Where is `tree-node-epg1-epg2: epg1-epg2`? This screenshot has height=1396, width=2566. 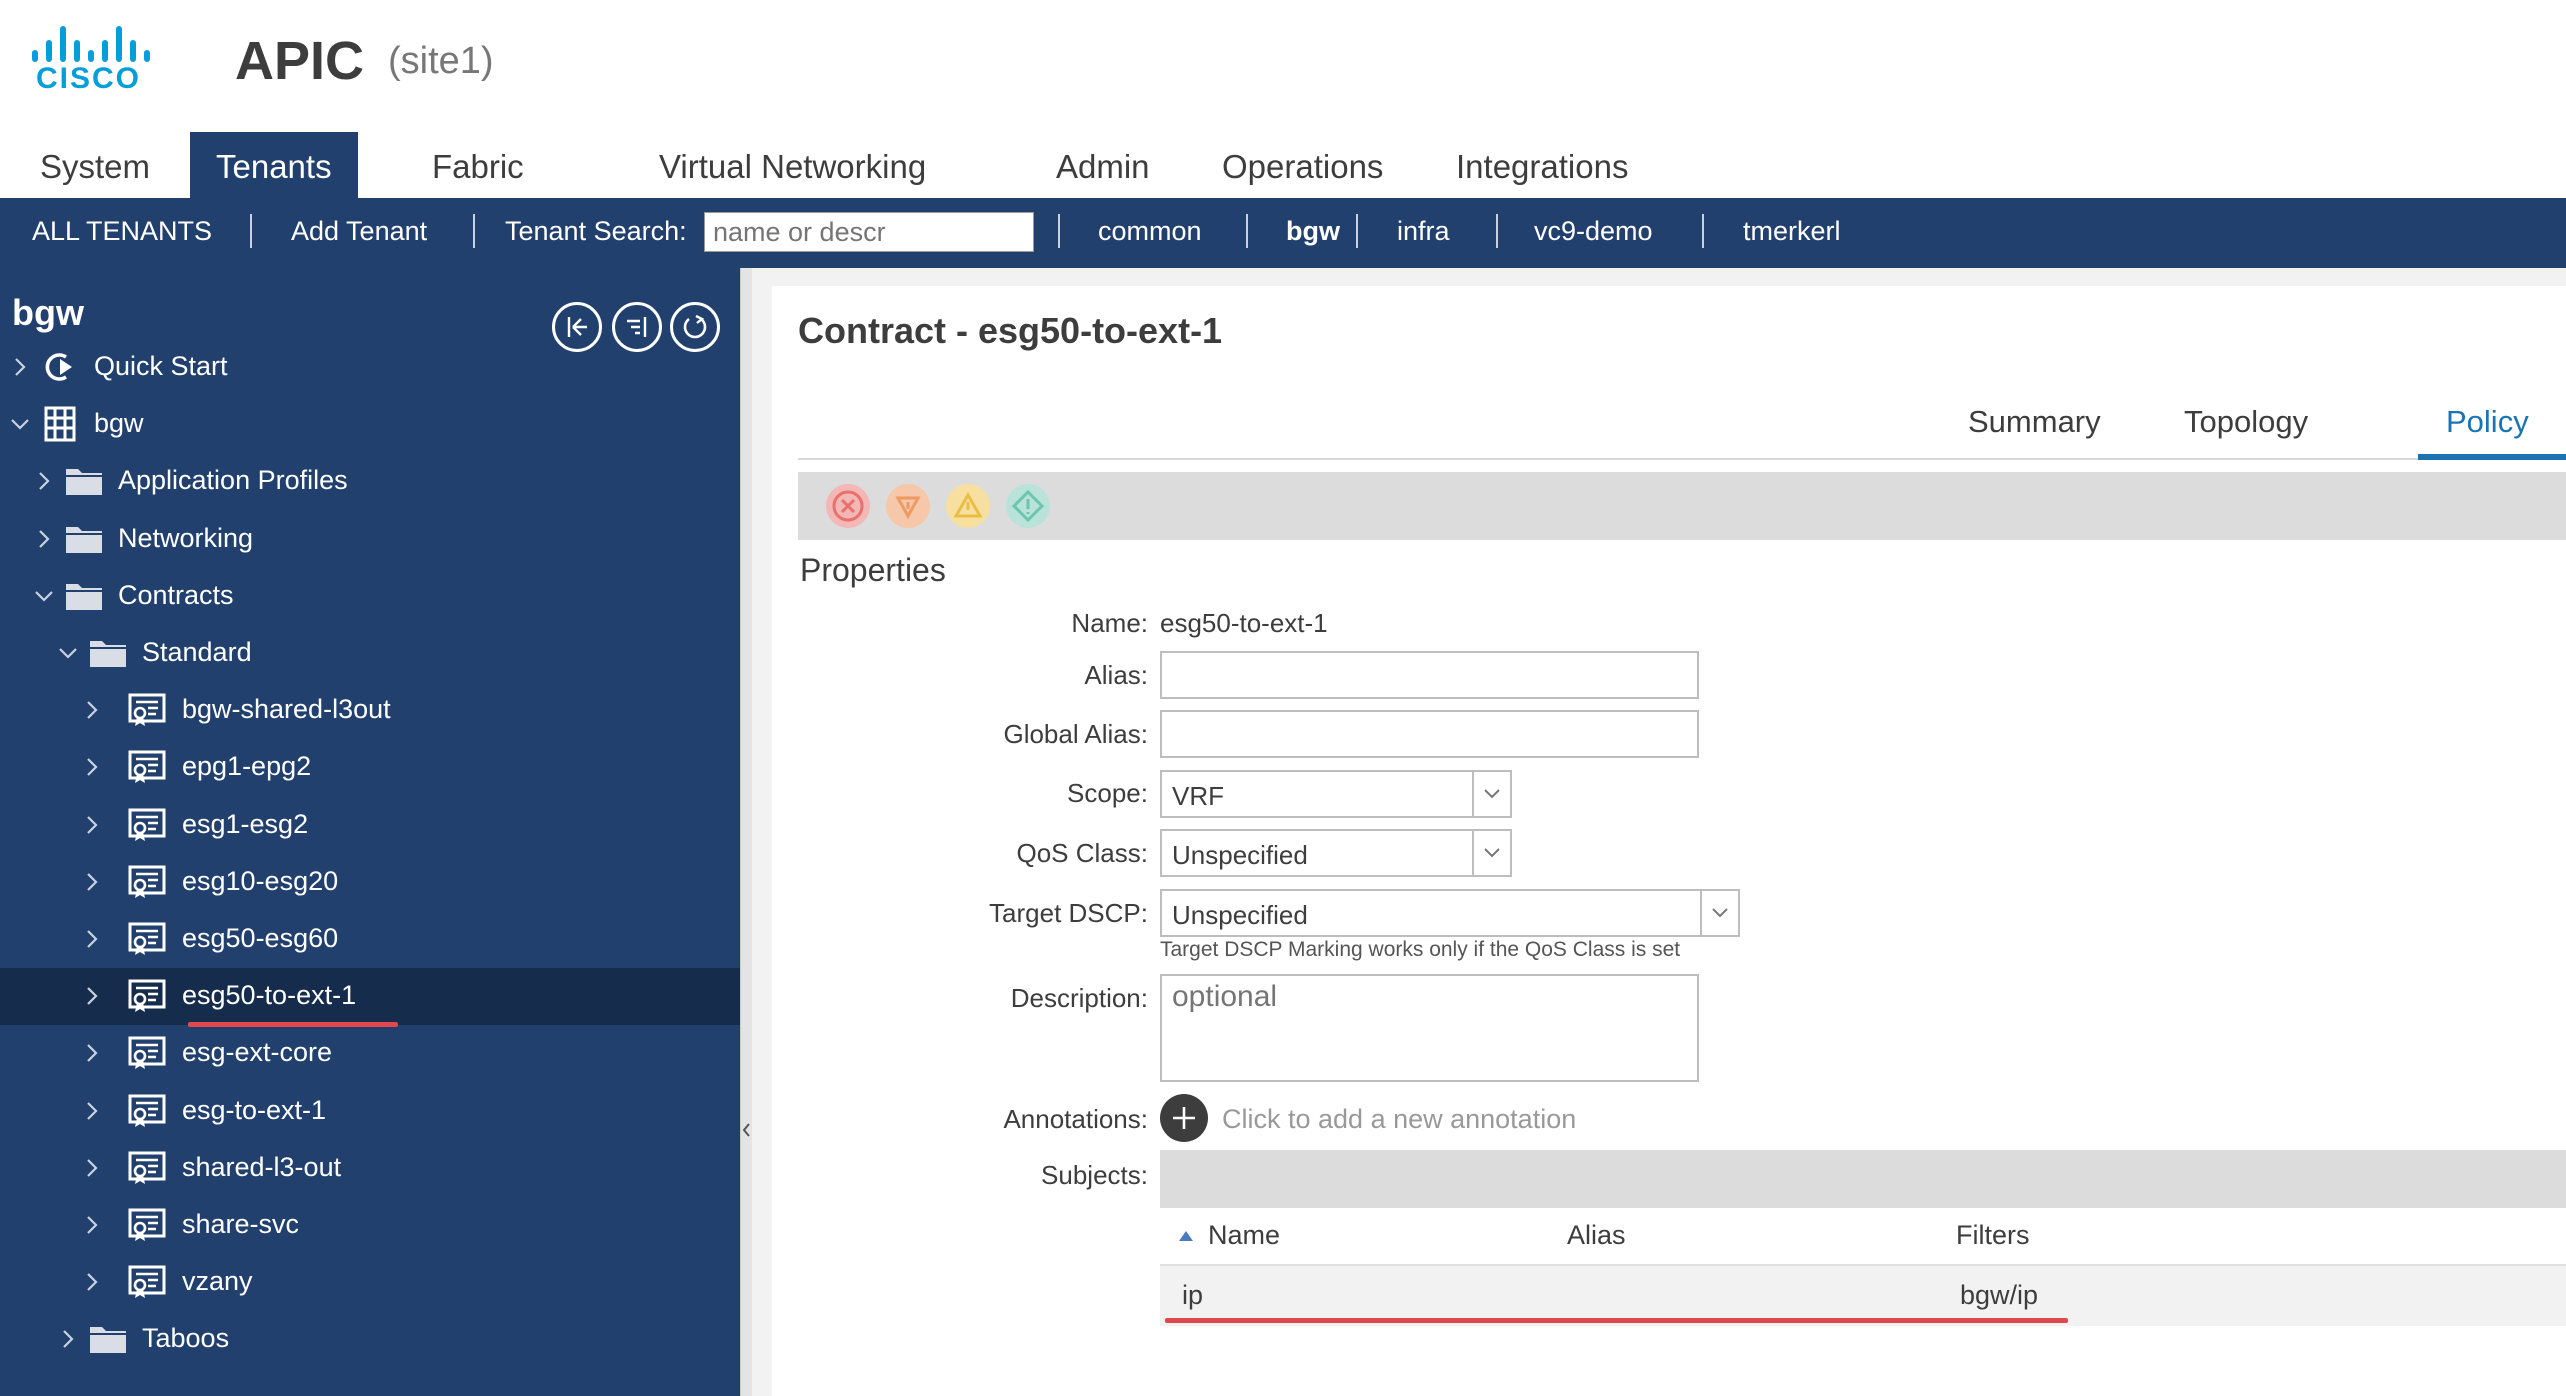 tree-node-epg1-epg2: epg1-epg2 is located at coordinates (370, 767).